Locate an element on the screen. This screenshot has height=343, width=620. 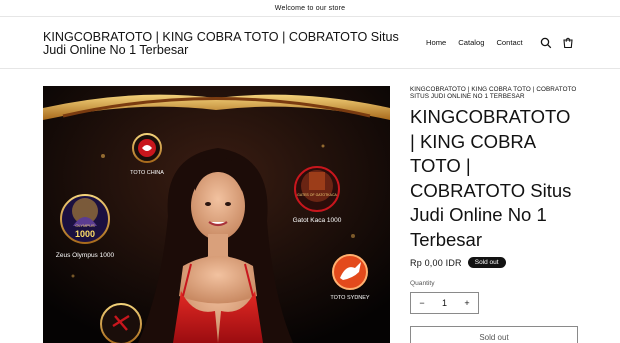
announcement-bar: Welcome to our store is located at coordinates (310, 8).